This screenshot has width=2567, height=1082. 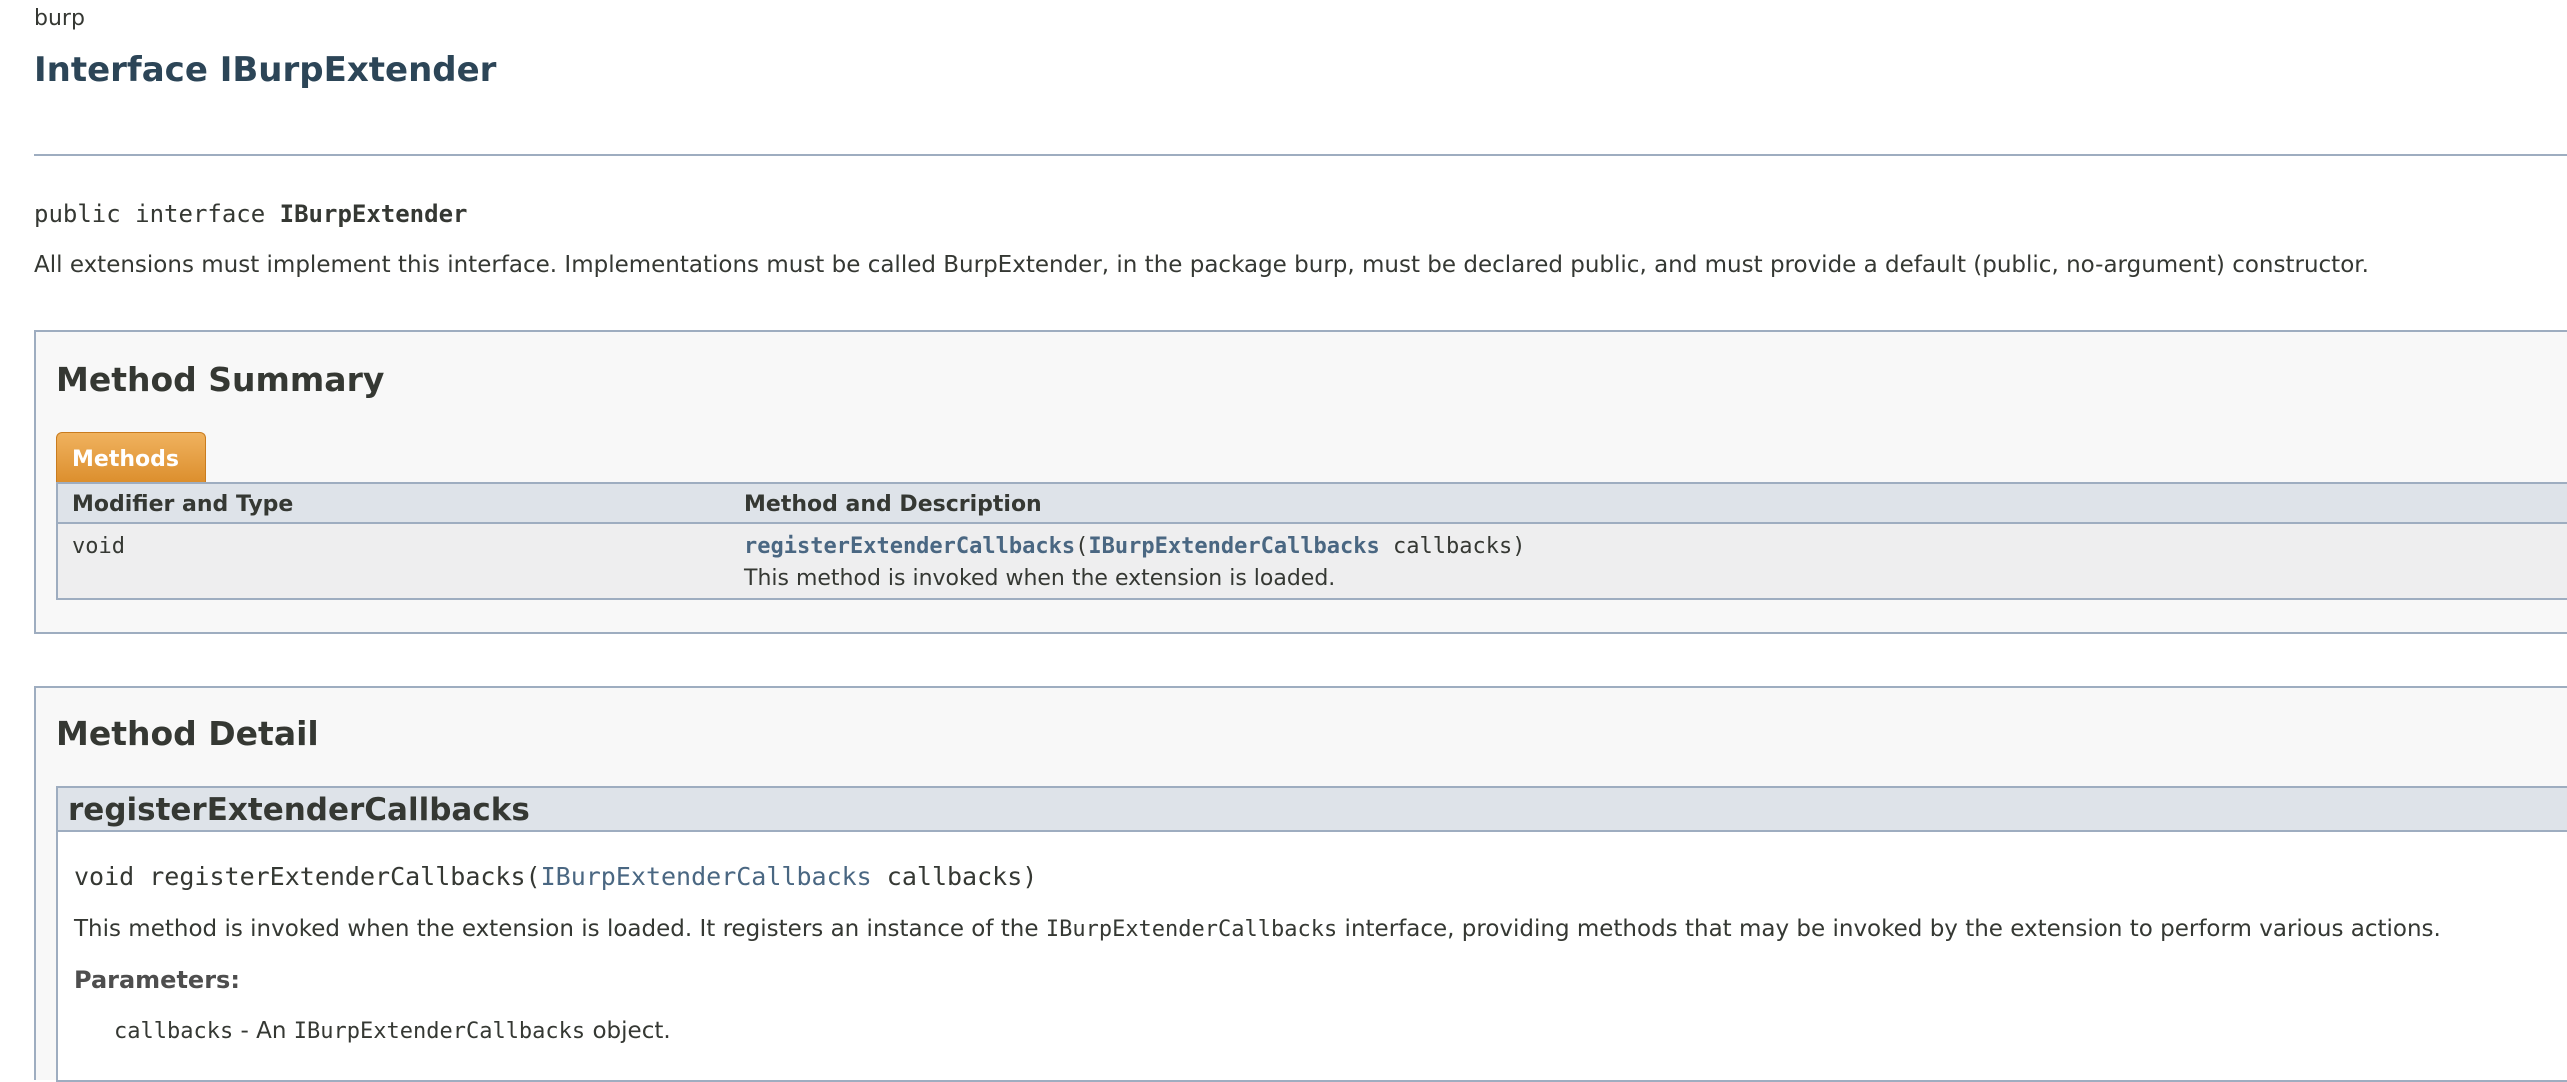 What do you see at coordinates (439, 1031) in the screenshot?
I see `parameter-desc-code: IBurpExtenderCallbacks` at bounding box center [439, 1031].